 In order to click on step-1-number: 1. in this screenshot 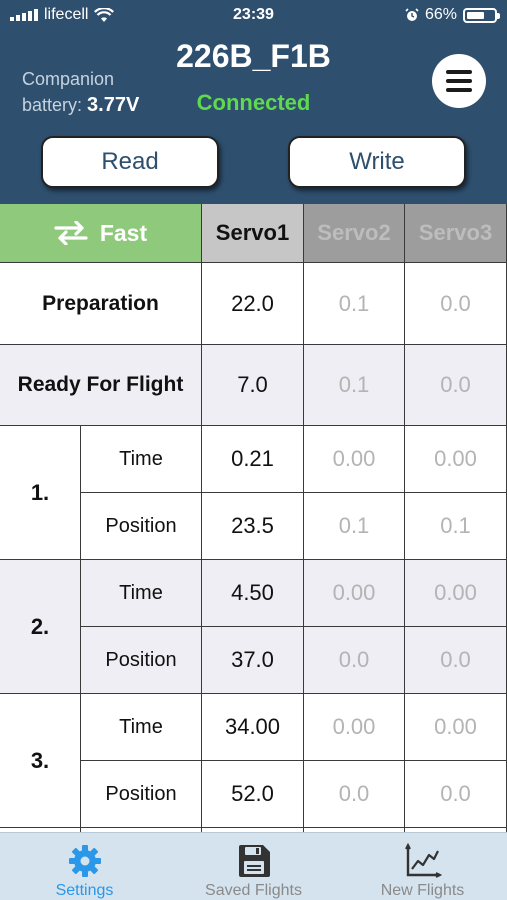, I will do `click(40, 493)`.